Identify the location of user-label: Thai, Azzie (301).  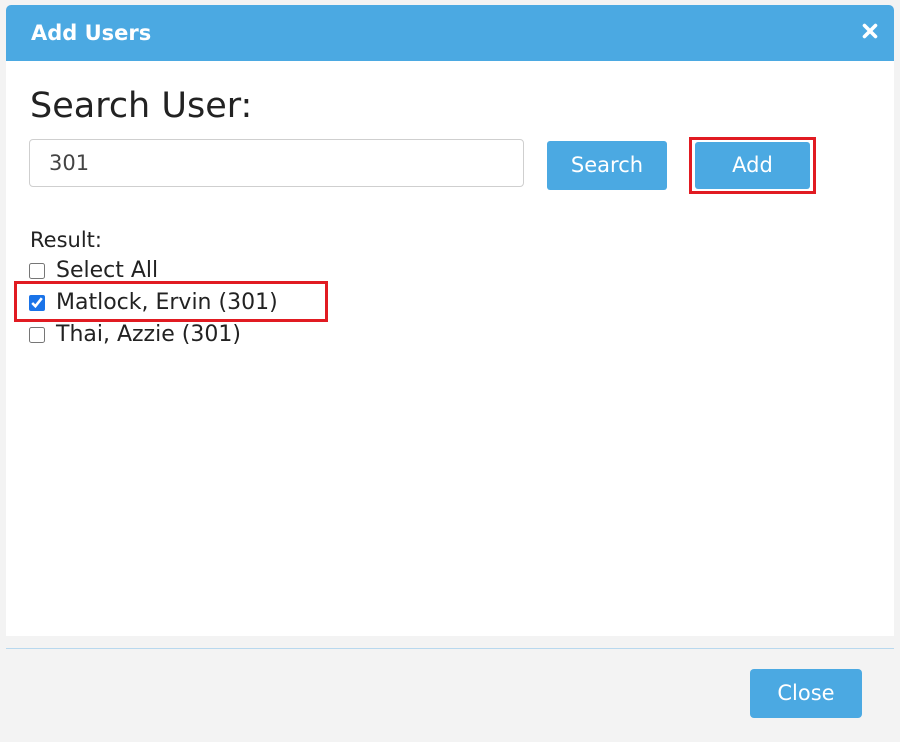
(148, 334).